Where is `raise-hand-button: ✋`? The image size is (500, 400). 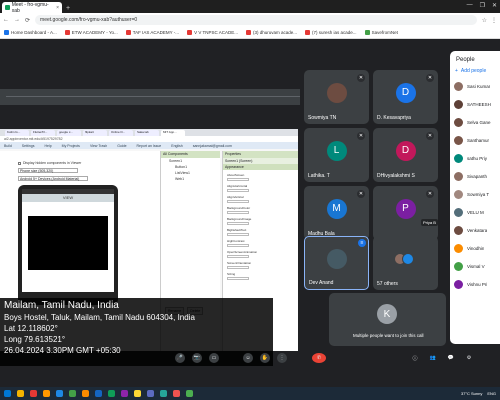 raise-hand-button: ✋ is located at coordinates (265, 358).